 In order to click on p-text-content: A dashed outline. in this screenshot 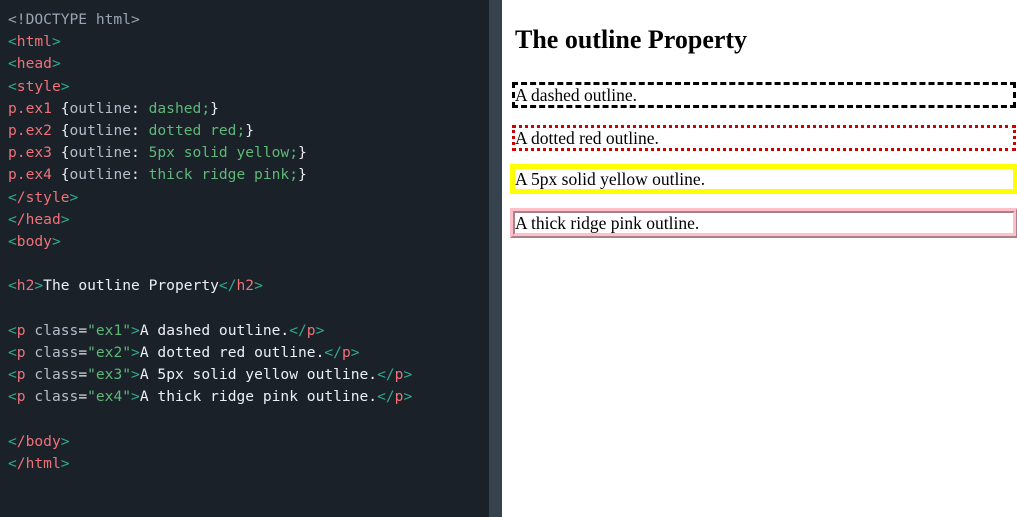, I will do `click(214, 330)`.